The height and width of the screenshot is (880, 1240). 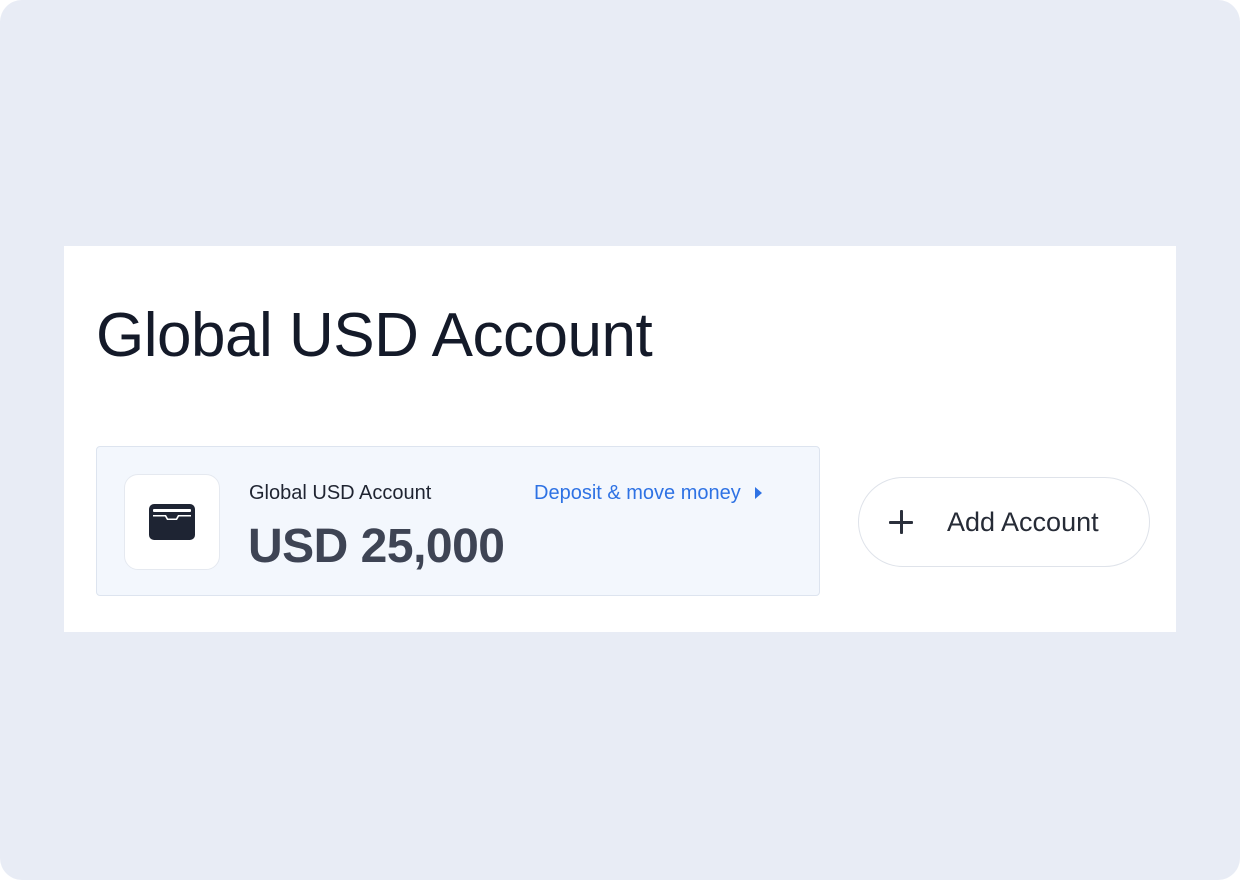 What do you see at coordinates (1023, 522) in the screenshot?
I see `add-account-label: Add Account` at bounding box center [1023, 522].